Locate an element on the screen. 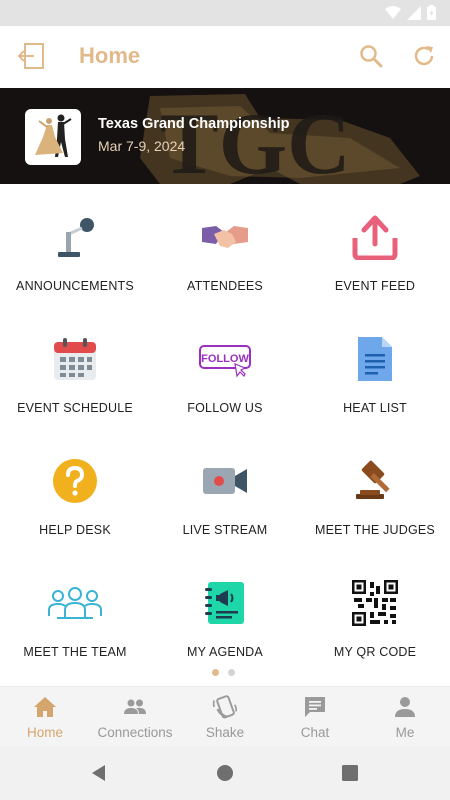  tile-label: HELP DESK is located at coordinates (75, 530).